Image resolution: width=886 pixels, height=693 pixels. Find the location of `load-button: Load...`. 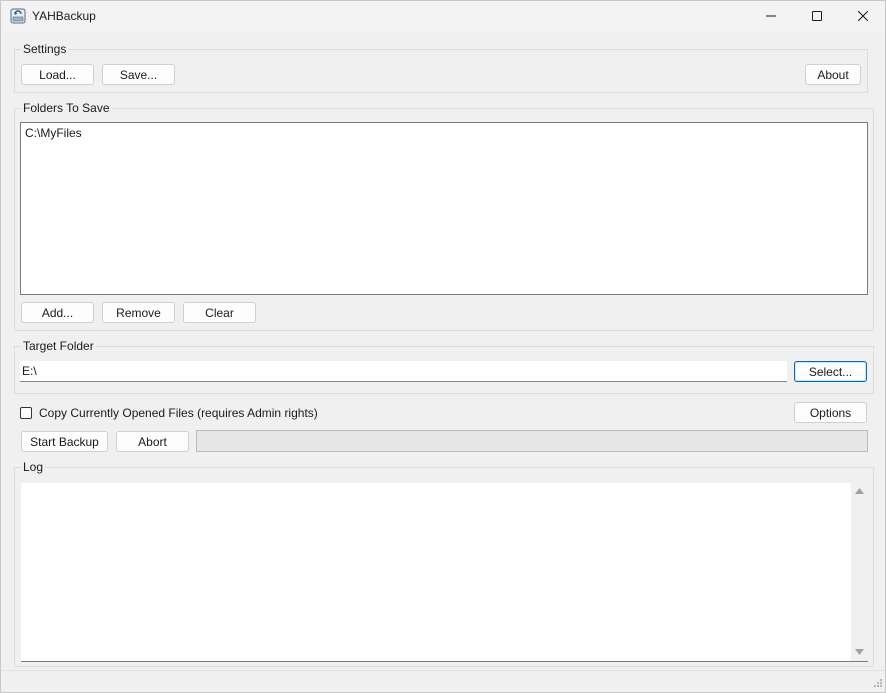

load-button: Load... is located at coordinates (57, 74).